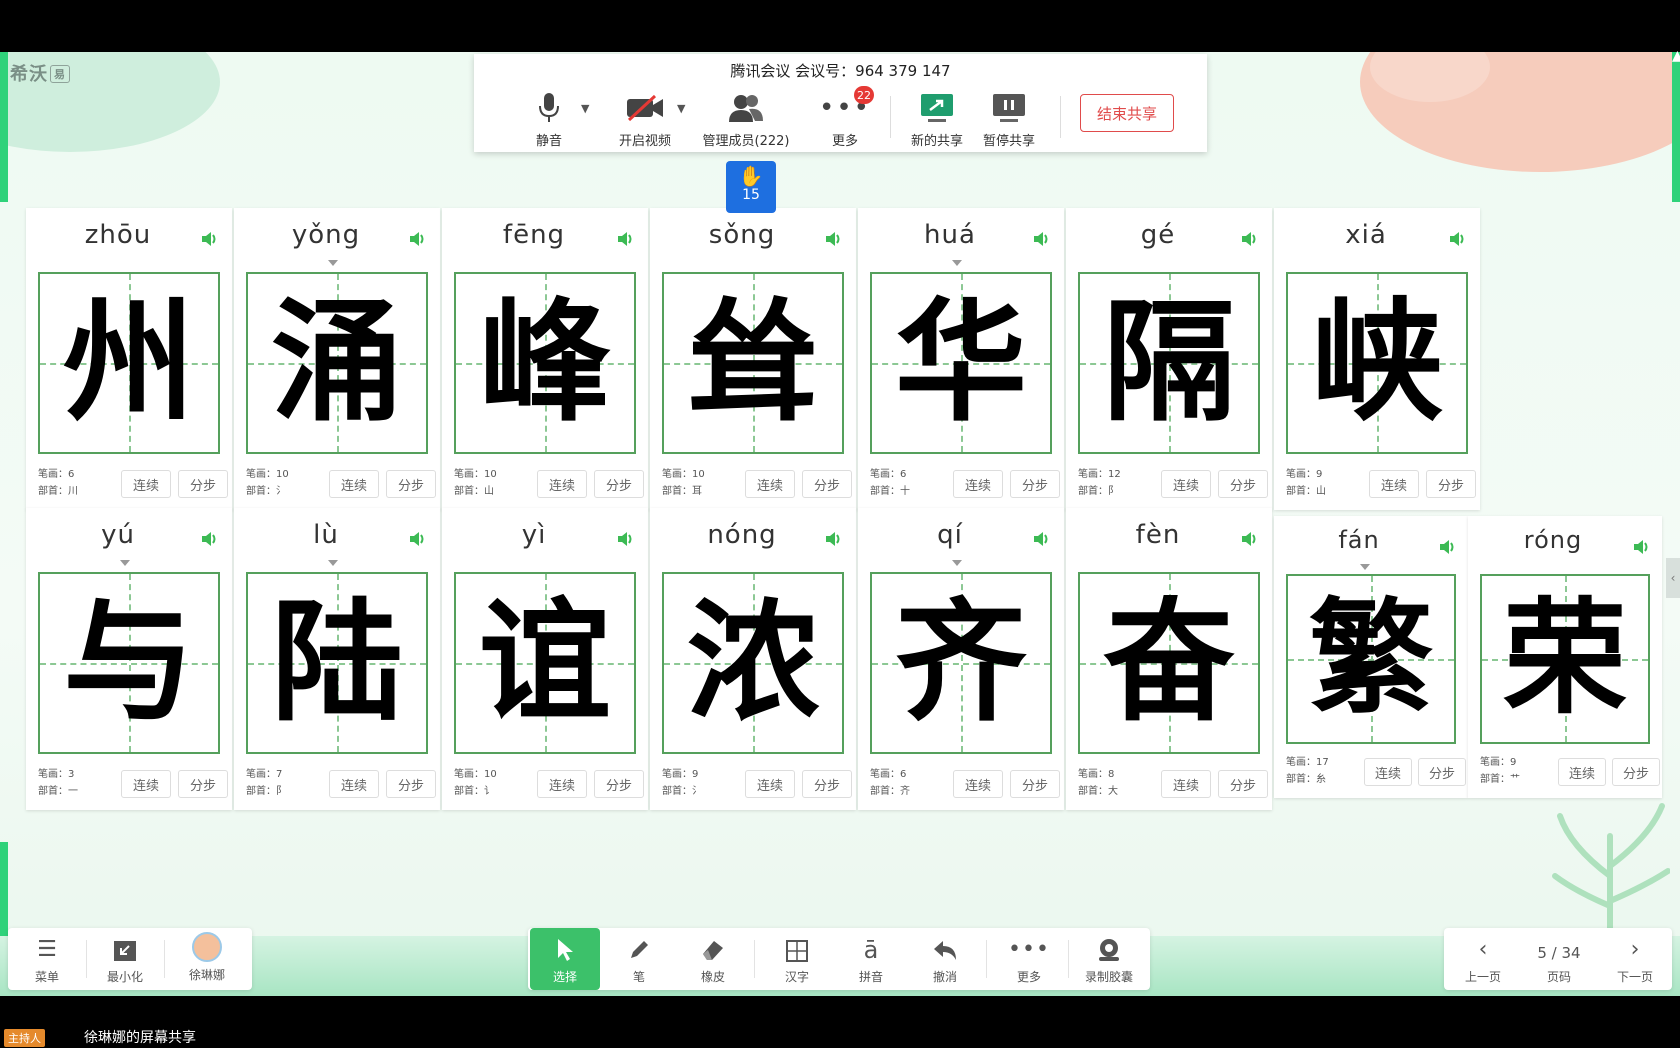 This screenshot has width=1680, height=1048. Describe the element at coordinates (746, 119) in the screenshot. I see `manage-members-button: 管理成员(222)` at that location.